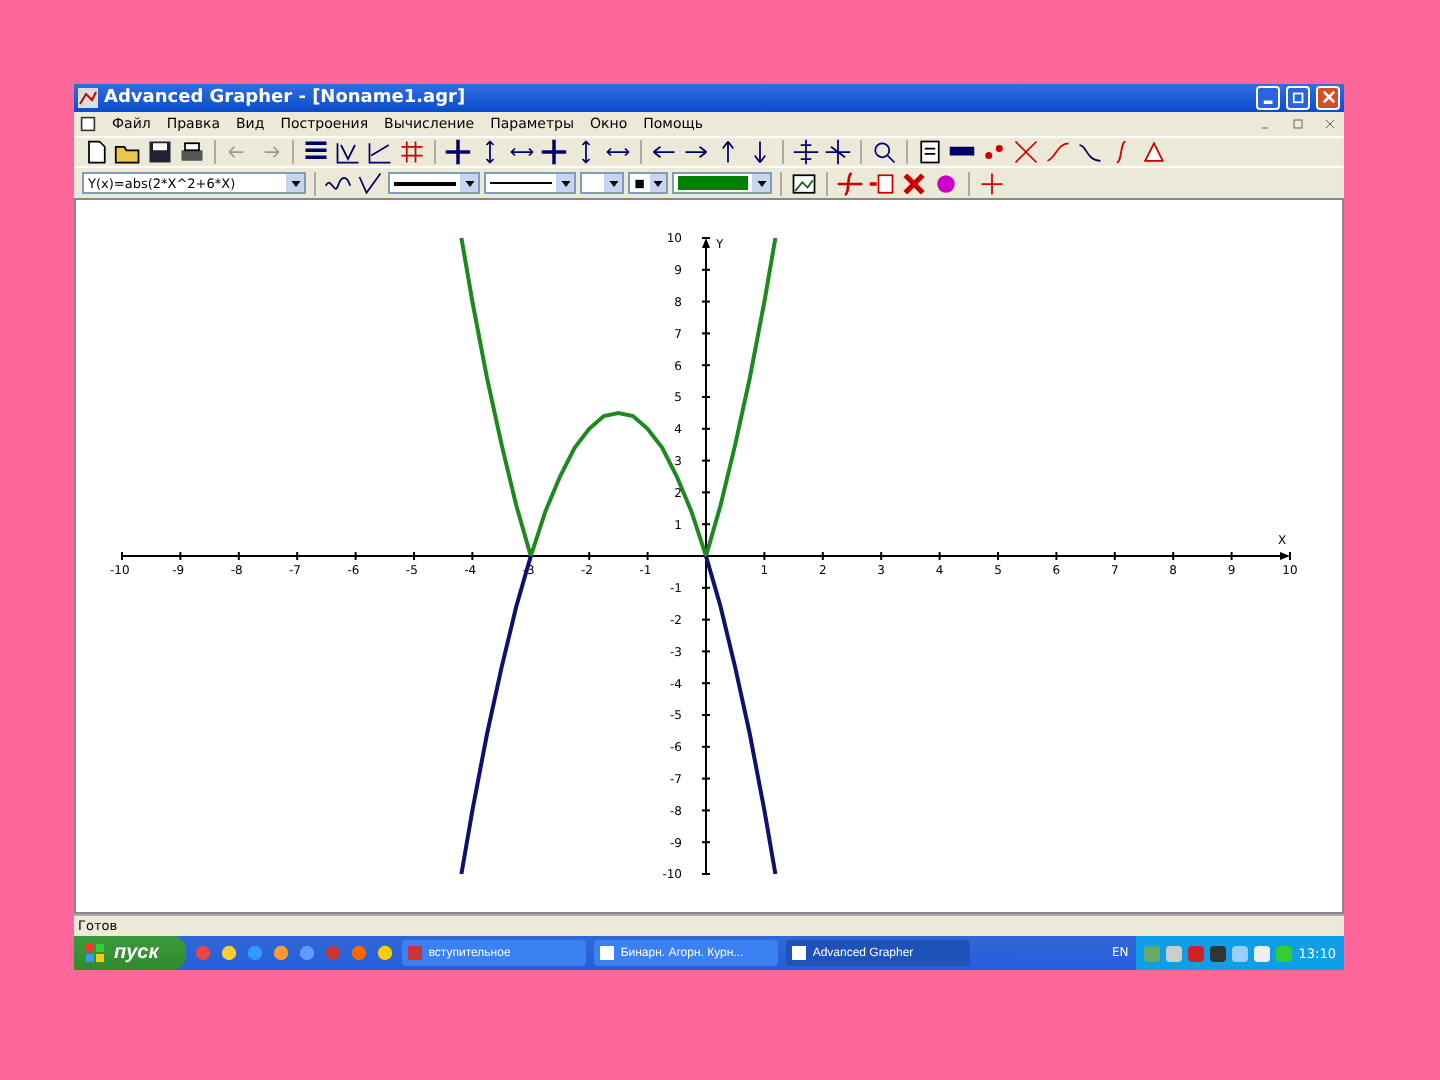 The image size is (1440, 1080). Describe the element at coordinates (96, 152) in the screenshot. I see `new-page-icon` at that location.